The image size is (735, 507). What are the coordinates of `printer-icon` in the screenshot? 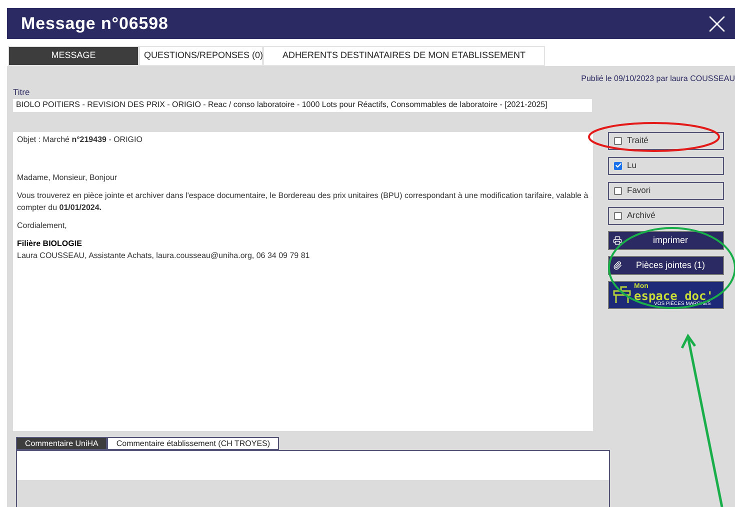 It's located at (617, 240).